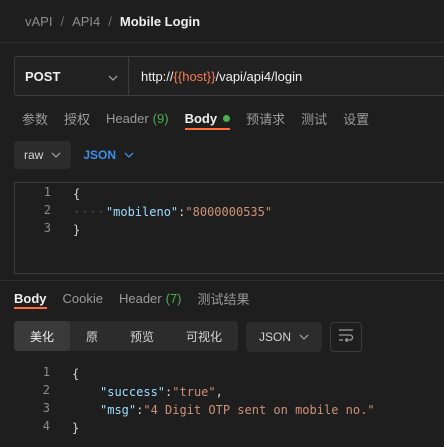 Image resolution: width=444 pixels, height=447 pixels. I want to click on json-comma: ,, so click(219, 392).